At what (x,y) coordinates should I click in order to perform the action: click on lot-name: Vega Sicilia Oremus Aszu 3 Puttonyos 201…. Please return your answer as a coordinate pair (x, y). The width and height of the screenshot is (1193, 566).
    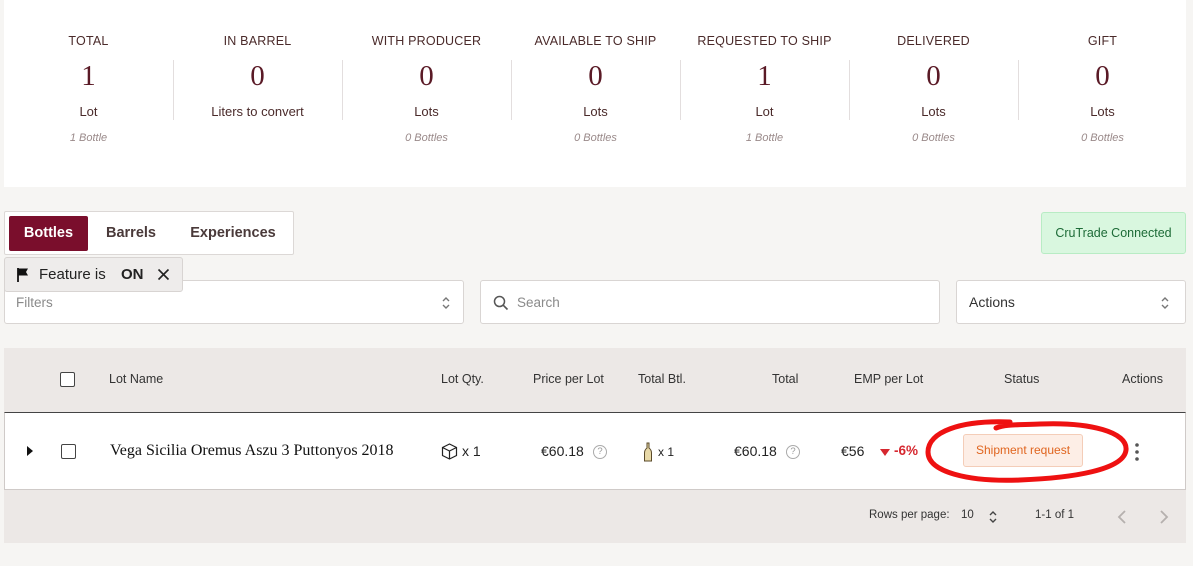
    Looking at the image, I should click on (252, 451).